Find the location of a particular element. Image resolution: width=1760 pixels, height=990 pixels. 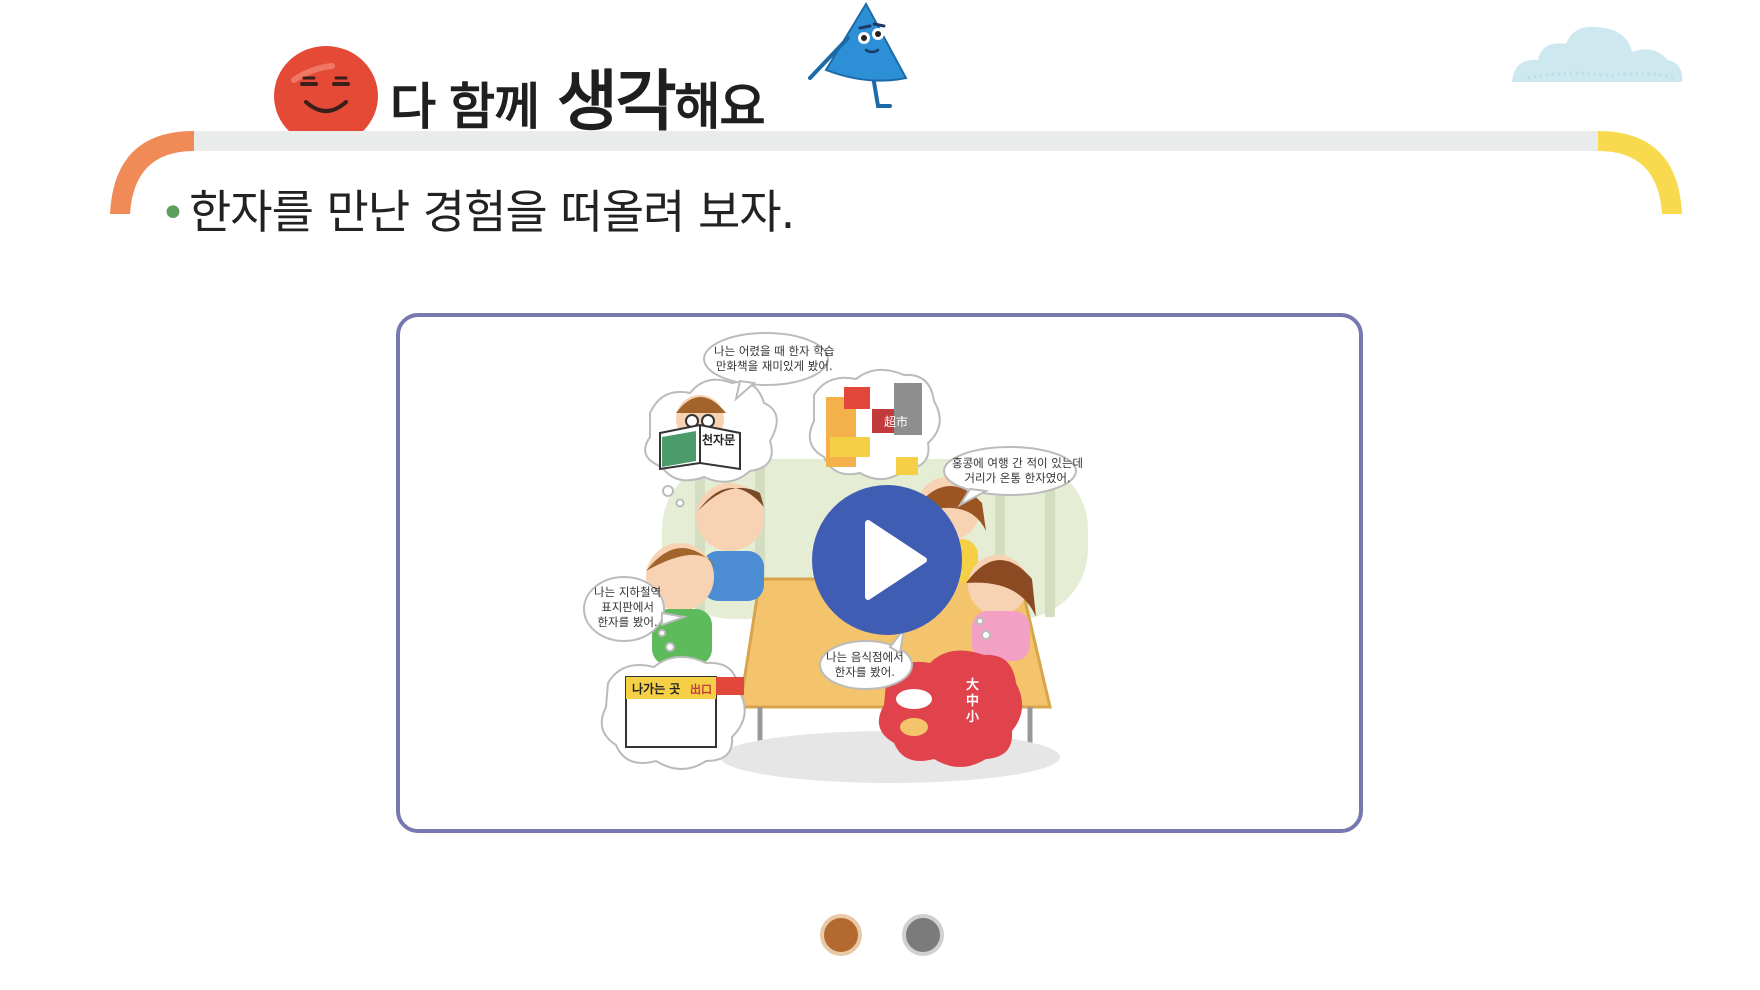

speech-line: 만화책을 재미있게 봤어. is located at coordinates (774, 366).